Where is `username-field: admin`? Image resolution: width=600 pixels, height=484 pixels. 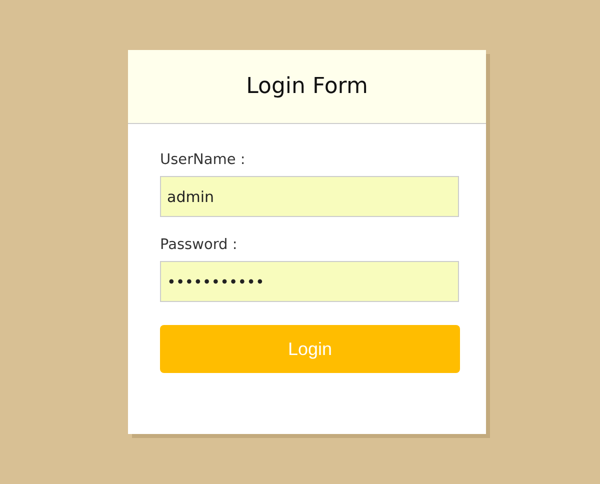
username-field: admin is located at coordinates (309, 196).